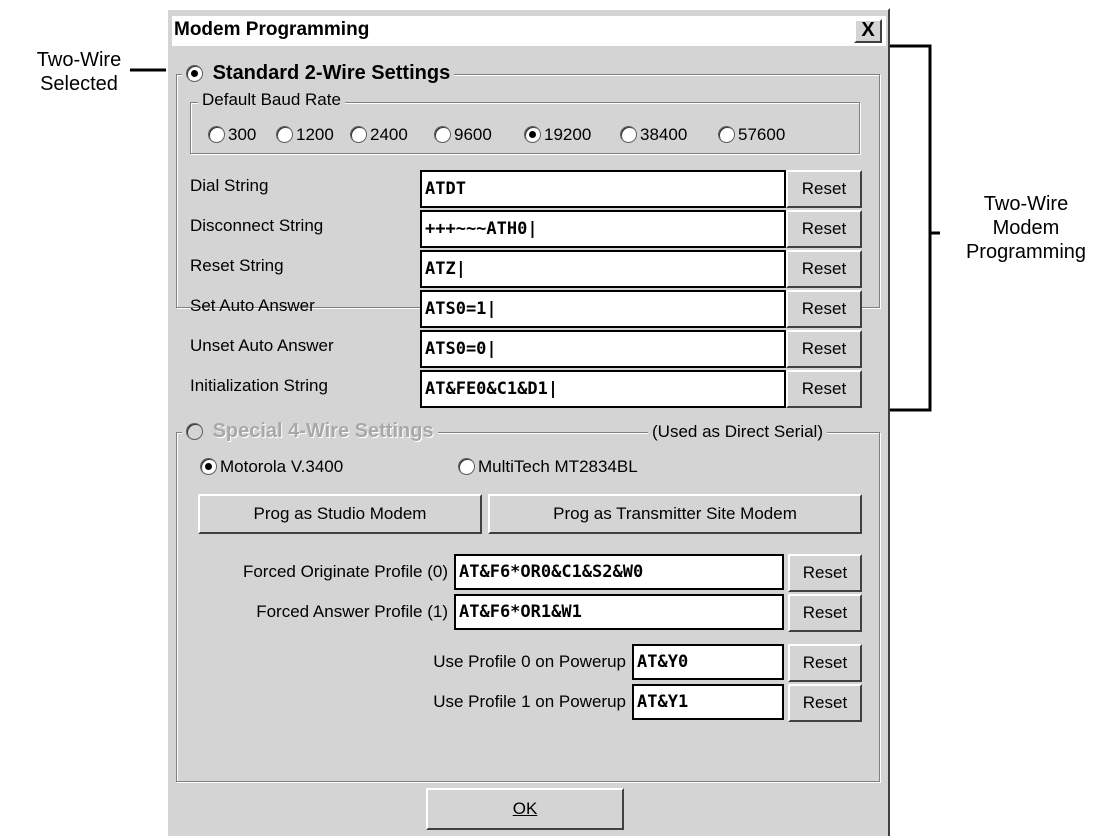  Describe the element at coordinates (664, 134) in the screenshot. I see `baud-option-label: 38400` at that location.